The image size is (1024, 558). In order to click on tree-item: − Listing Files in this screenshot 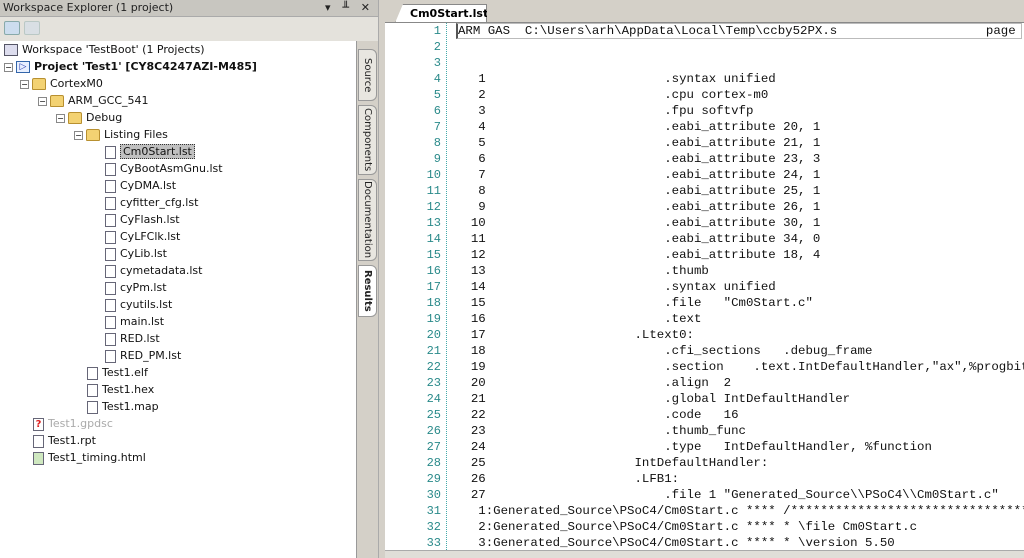, I will do `click(121, 134)`.